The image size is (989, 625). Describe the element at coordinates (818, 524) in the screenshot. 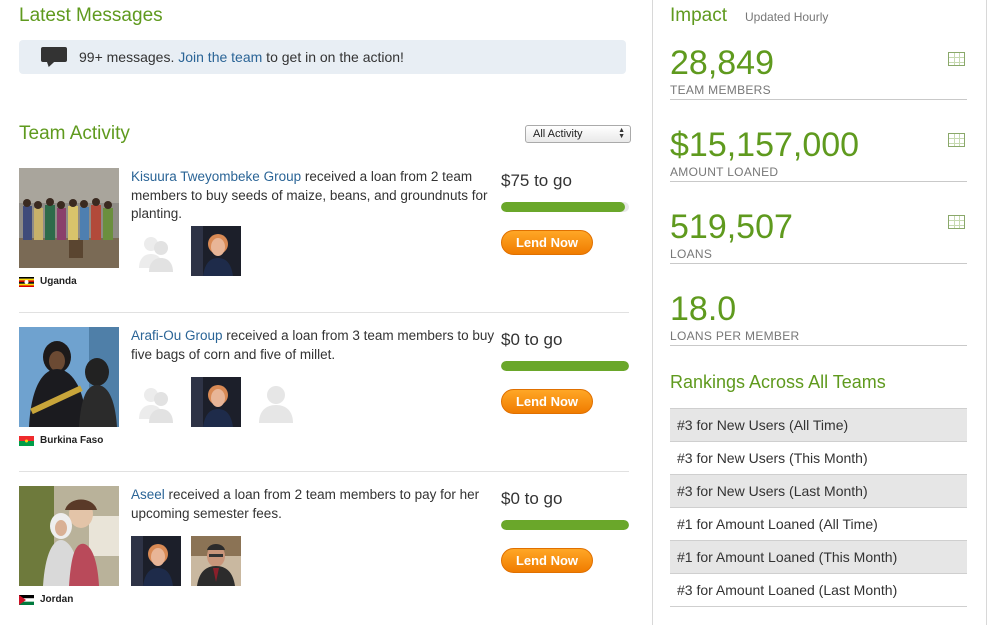

I see `ranking-item: #1 for Amount Loaned (All Time)` at that location.